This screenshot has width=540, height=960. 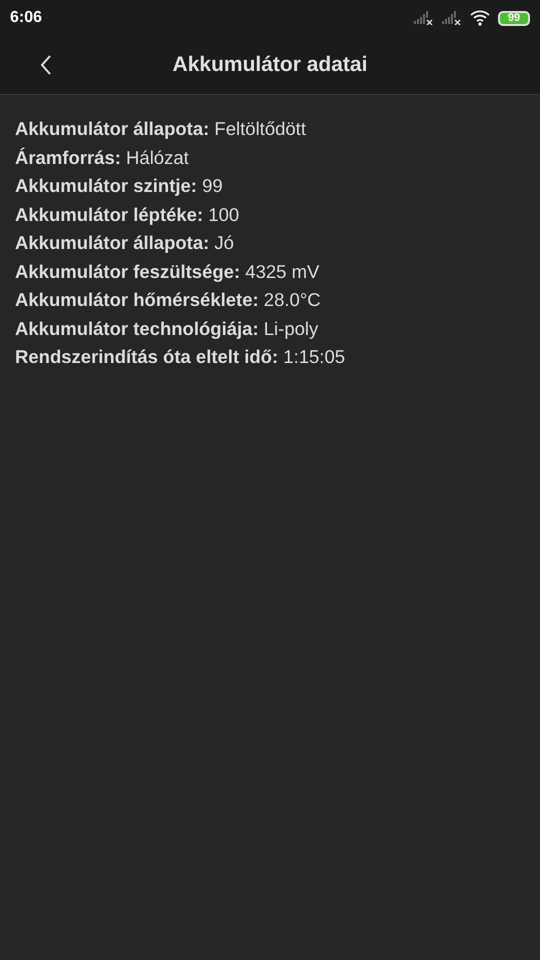 I want to click on status-time: 6:06, so click(x=26, y=18).